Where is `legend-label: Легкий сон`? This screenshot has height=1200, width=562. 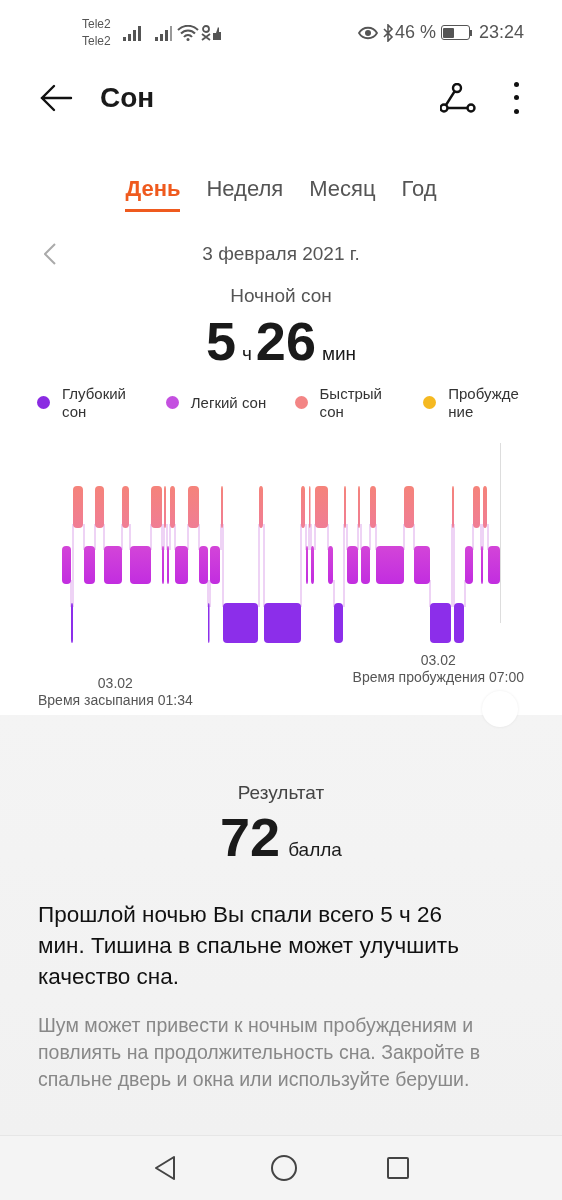
legend-label: Легкий сон is located at coordinates (228, 402).